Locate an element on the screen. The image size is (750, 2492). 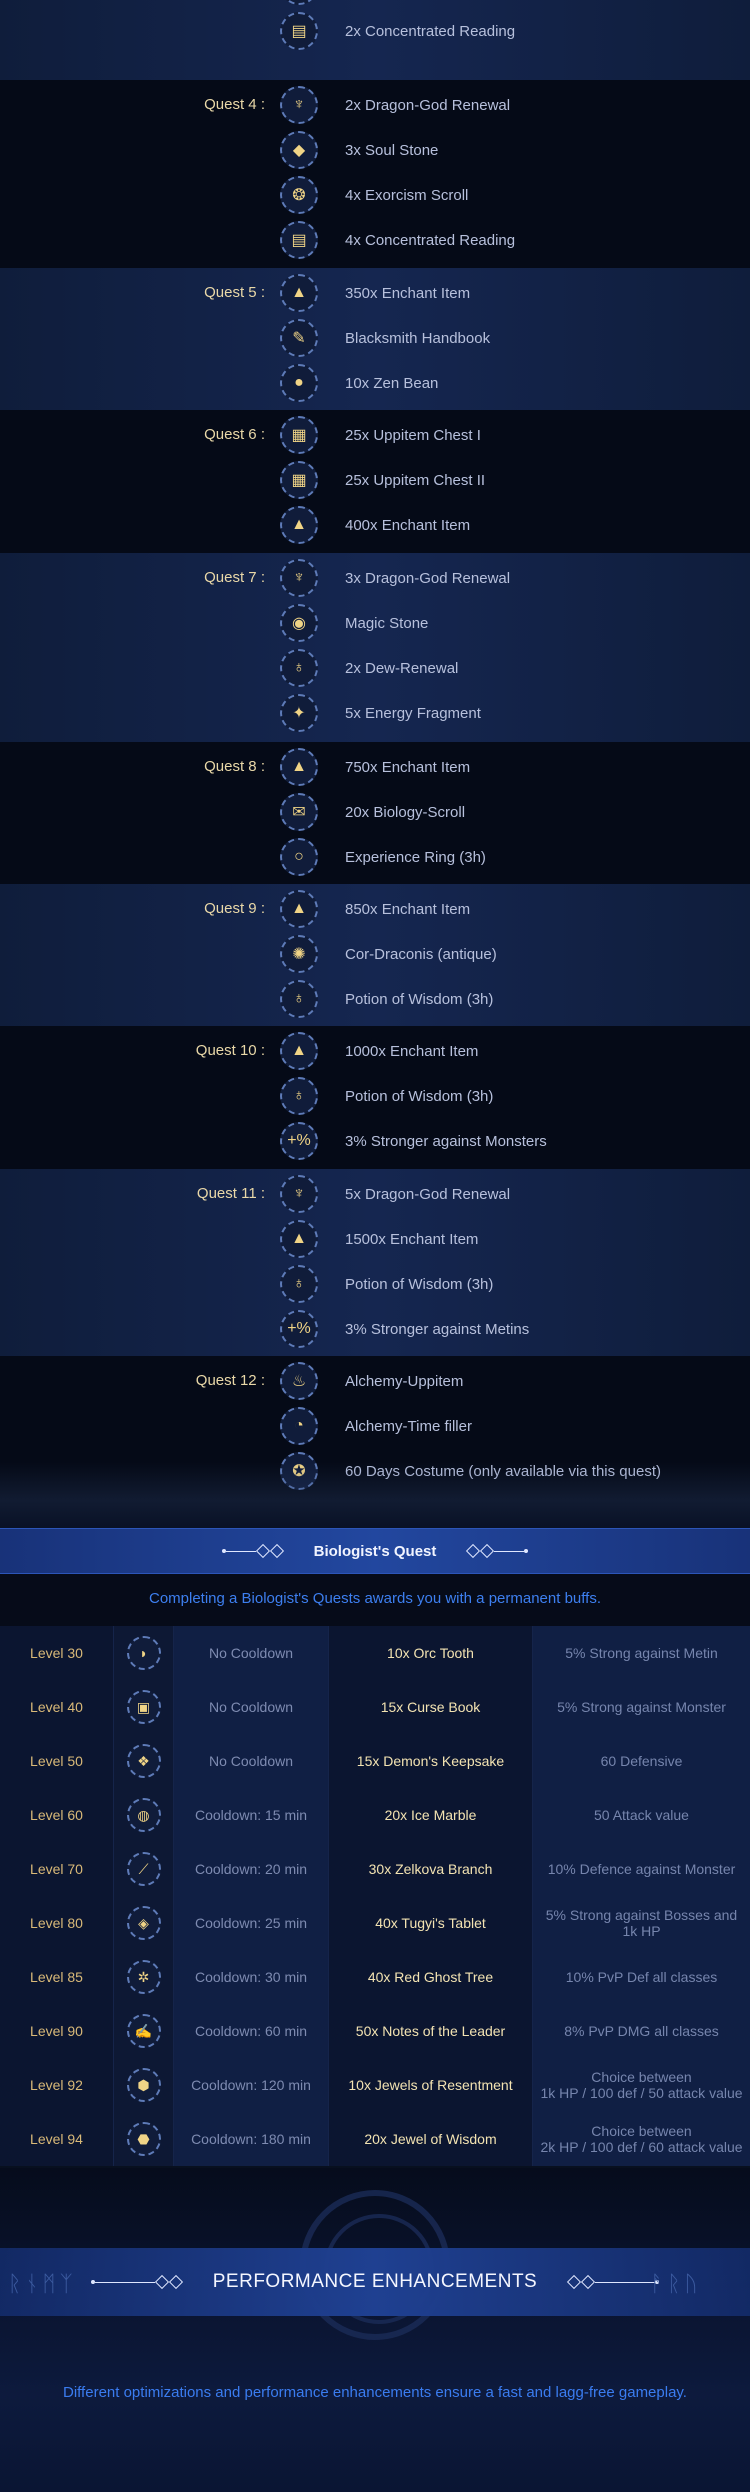
bonus-cell: 8% PvP DMG all classes is located at coordinates (641, 2031).